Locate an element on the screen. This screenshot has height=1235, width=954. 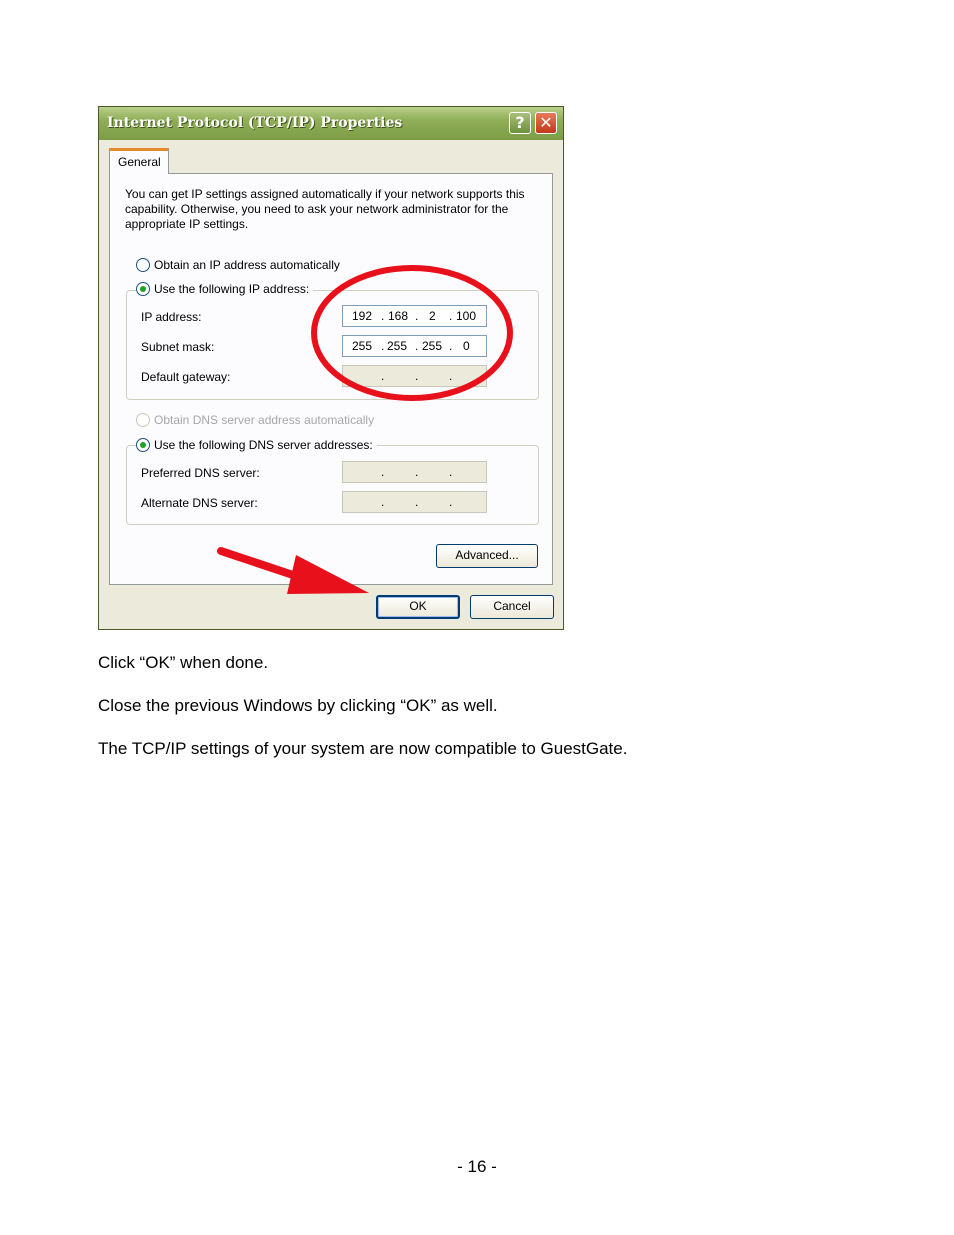
instruction-paragraph: Click “OK” when done. is located at coordinates (183, 662).